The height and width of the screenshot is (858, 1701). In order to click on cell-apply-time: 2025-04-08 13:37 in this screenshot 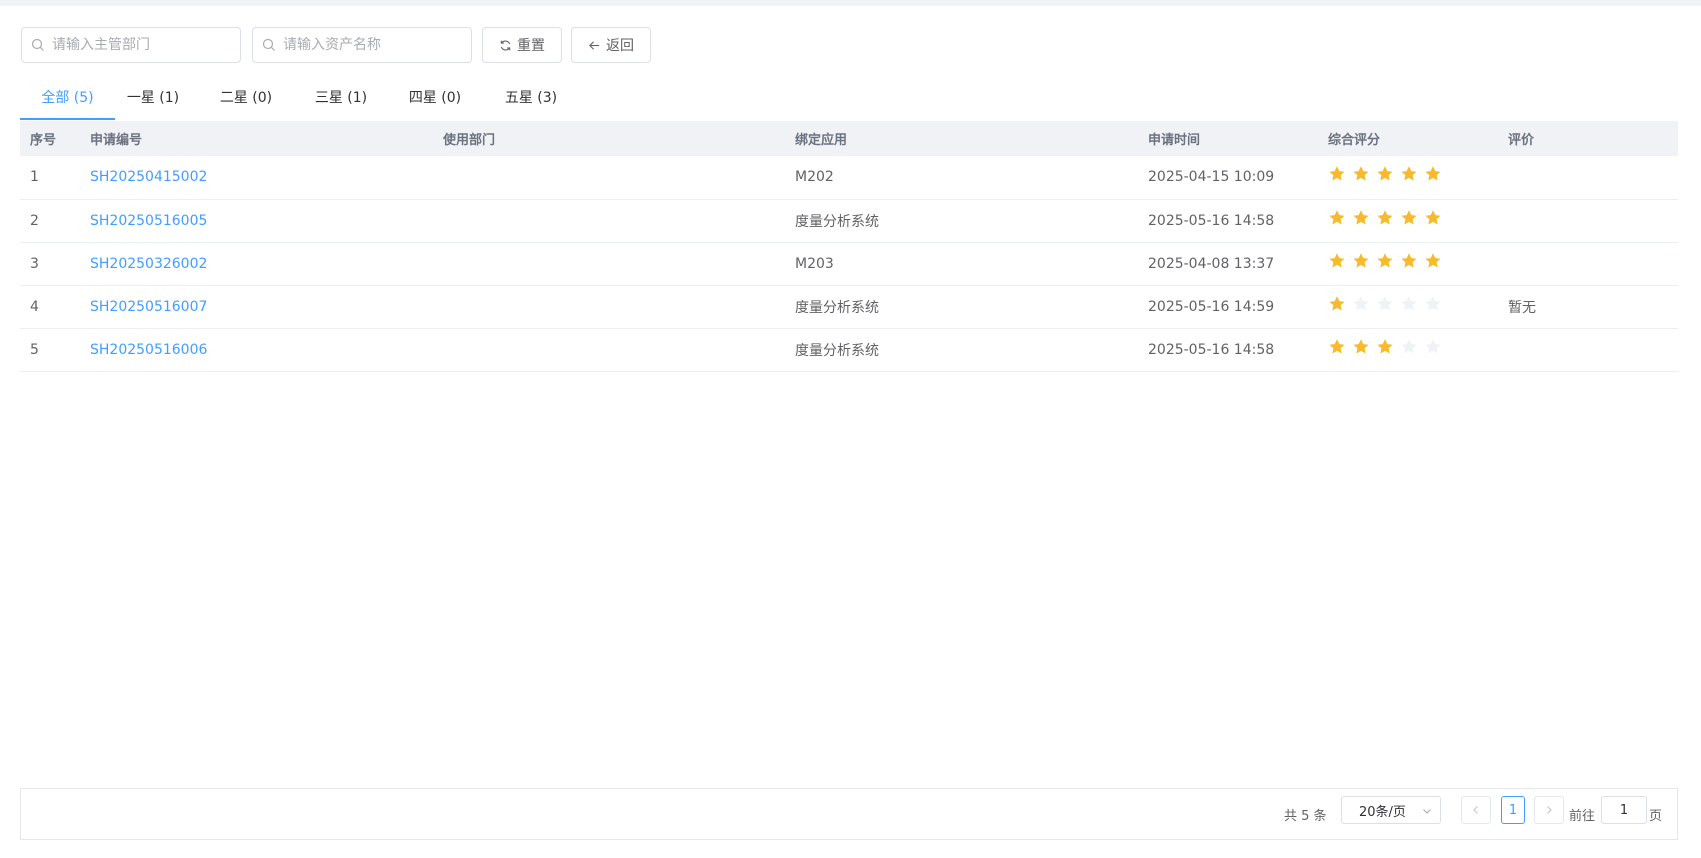, I will do `click(1228, 264)`.